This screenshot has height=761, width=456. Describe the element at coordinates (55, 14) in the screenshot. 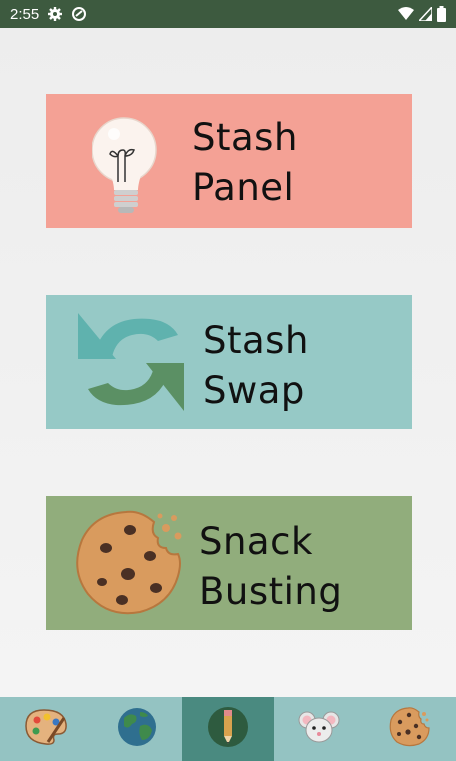

I see `gear-icon` at that location.